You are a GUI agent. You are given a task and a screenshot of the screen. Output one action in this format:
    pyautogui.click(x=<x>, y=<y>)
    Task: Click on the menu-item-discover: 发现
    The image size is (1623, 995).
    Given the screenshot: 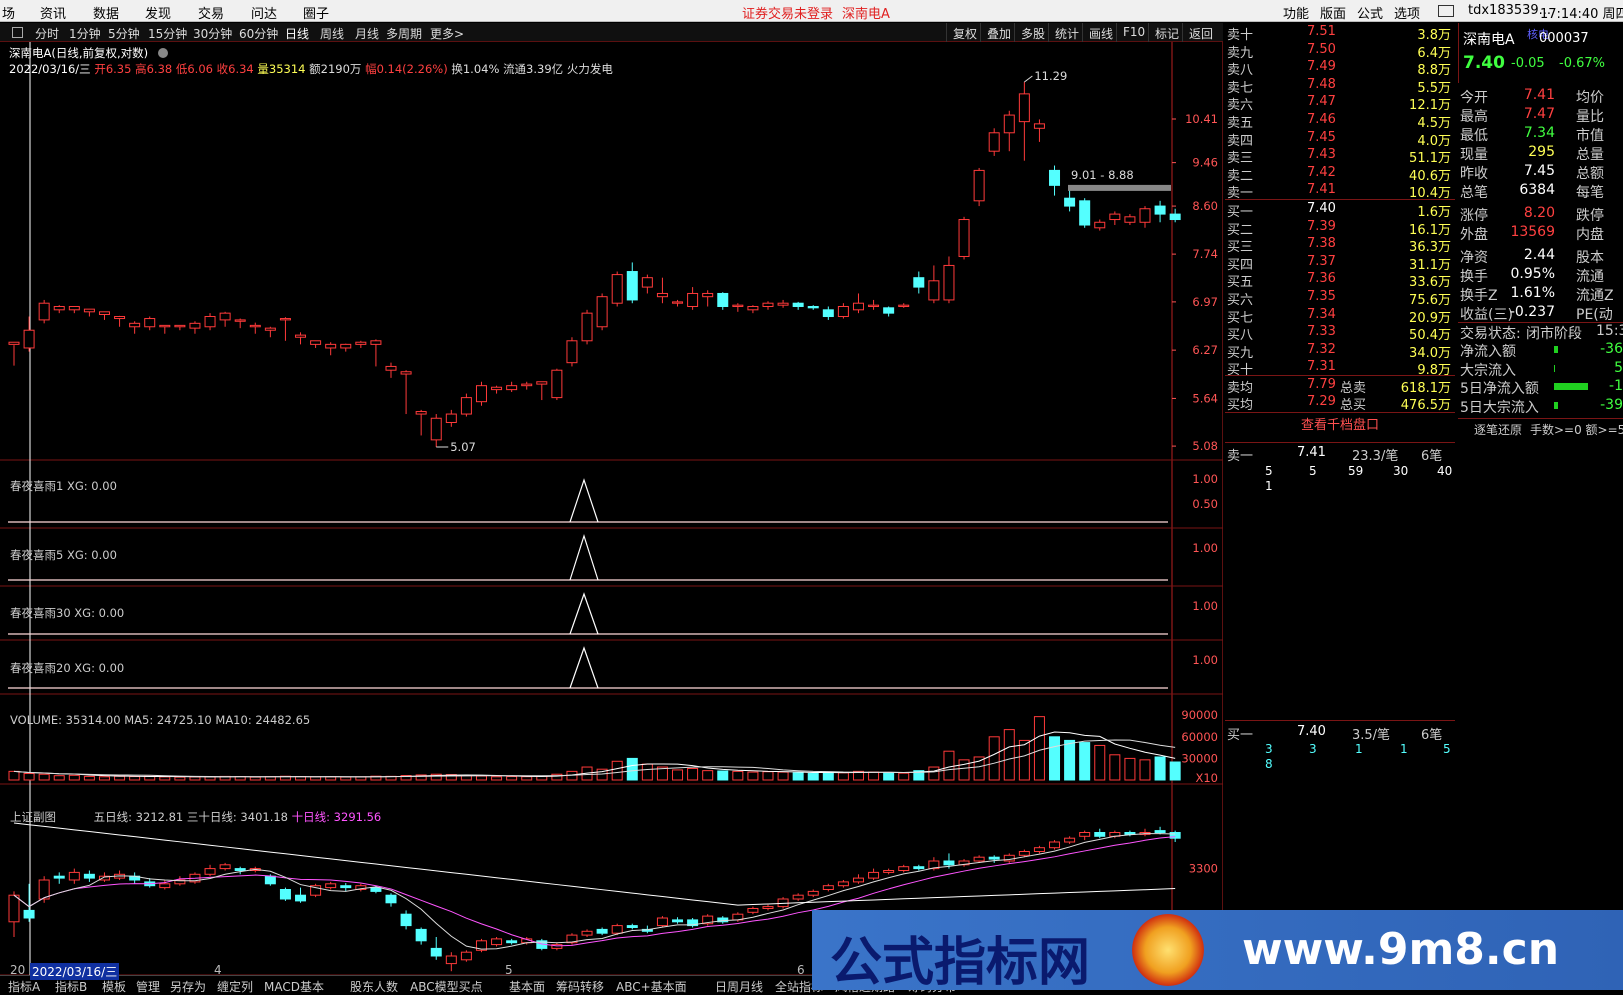 What is the action you would take?
    pyautogui.click(x=158, y=12)
    